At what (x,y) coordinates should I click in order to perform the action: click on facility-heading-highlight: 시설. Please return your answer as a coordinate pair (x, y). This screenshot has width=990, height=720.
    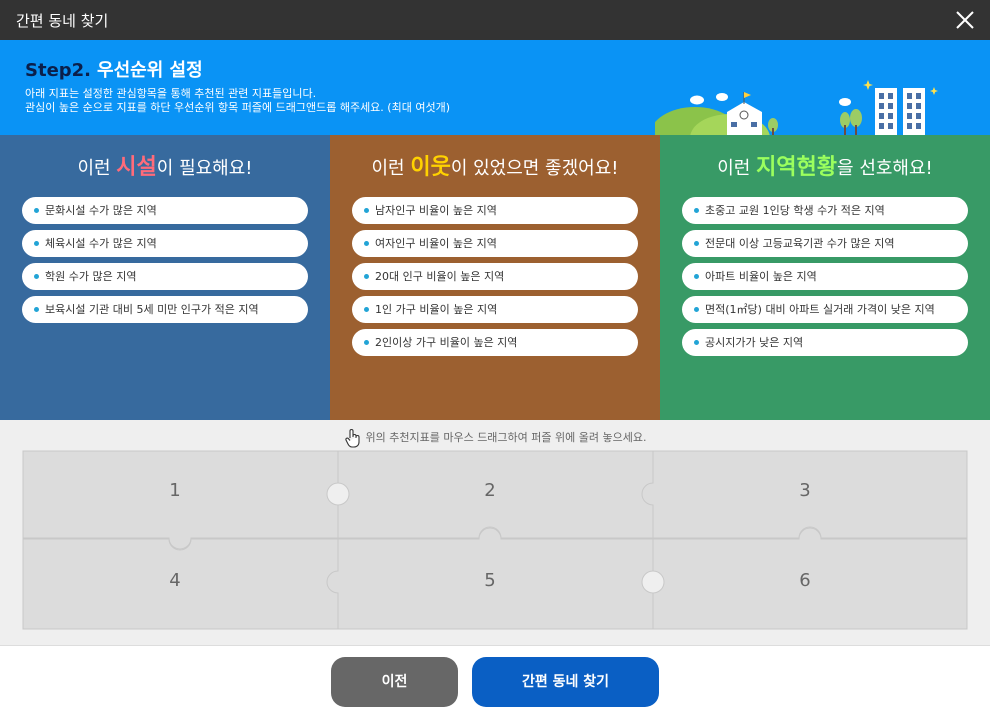
    Looking at the image, I should click on (136, 167).